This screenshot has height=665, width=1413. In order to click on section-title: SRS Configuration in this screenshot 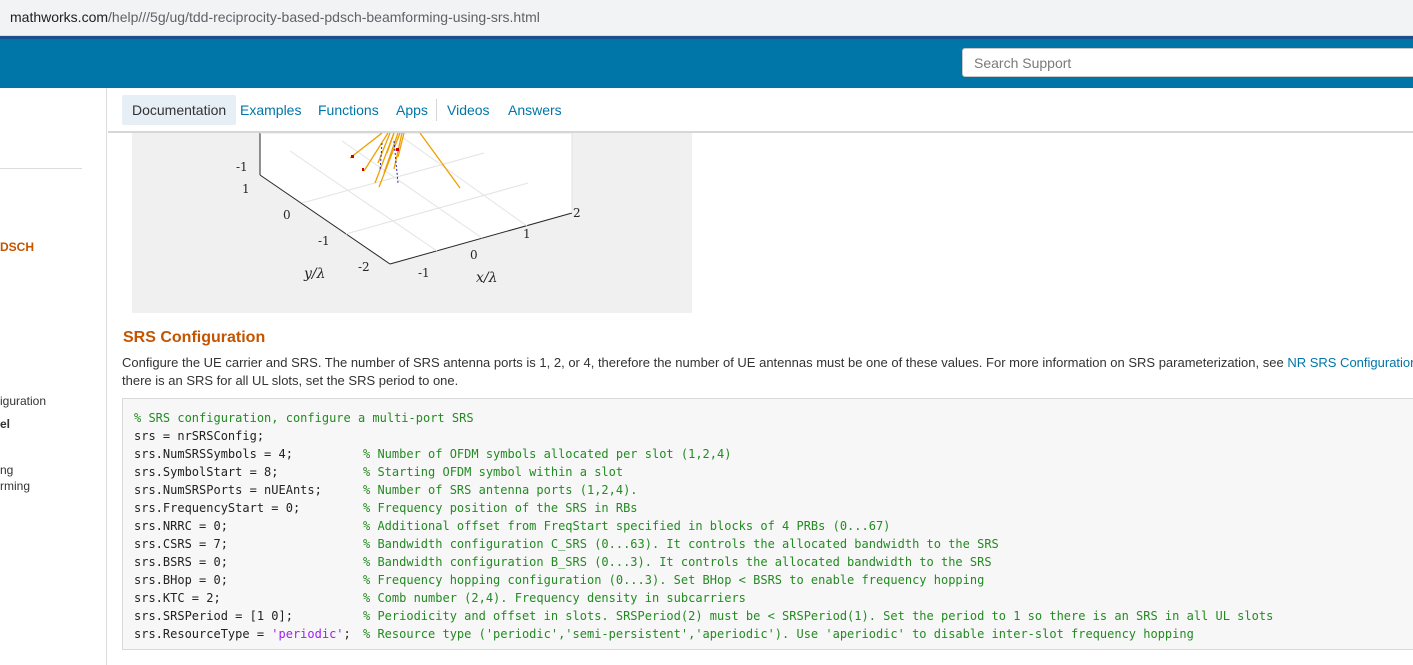, I will do `click(194, 337)`.